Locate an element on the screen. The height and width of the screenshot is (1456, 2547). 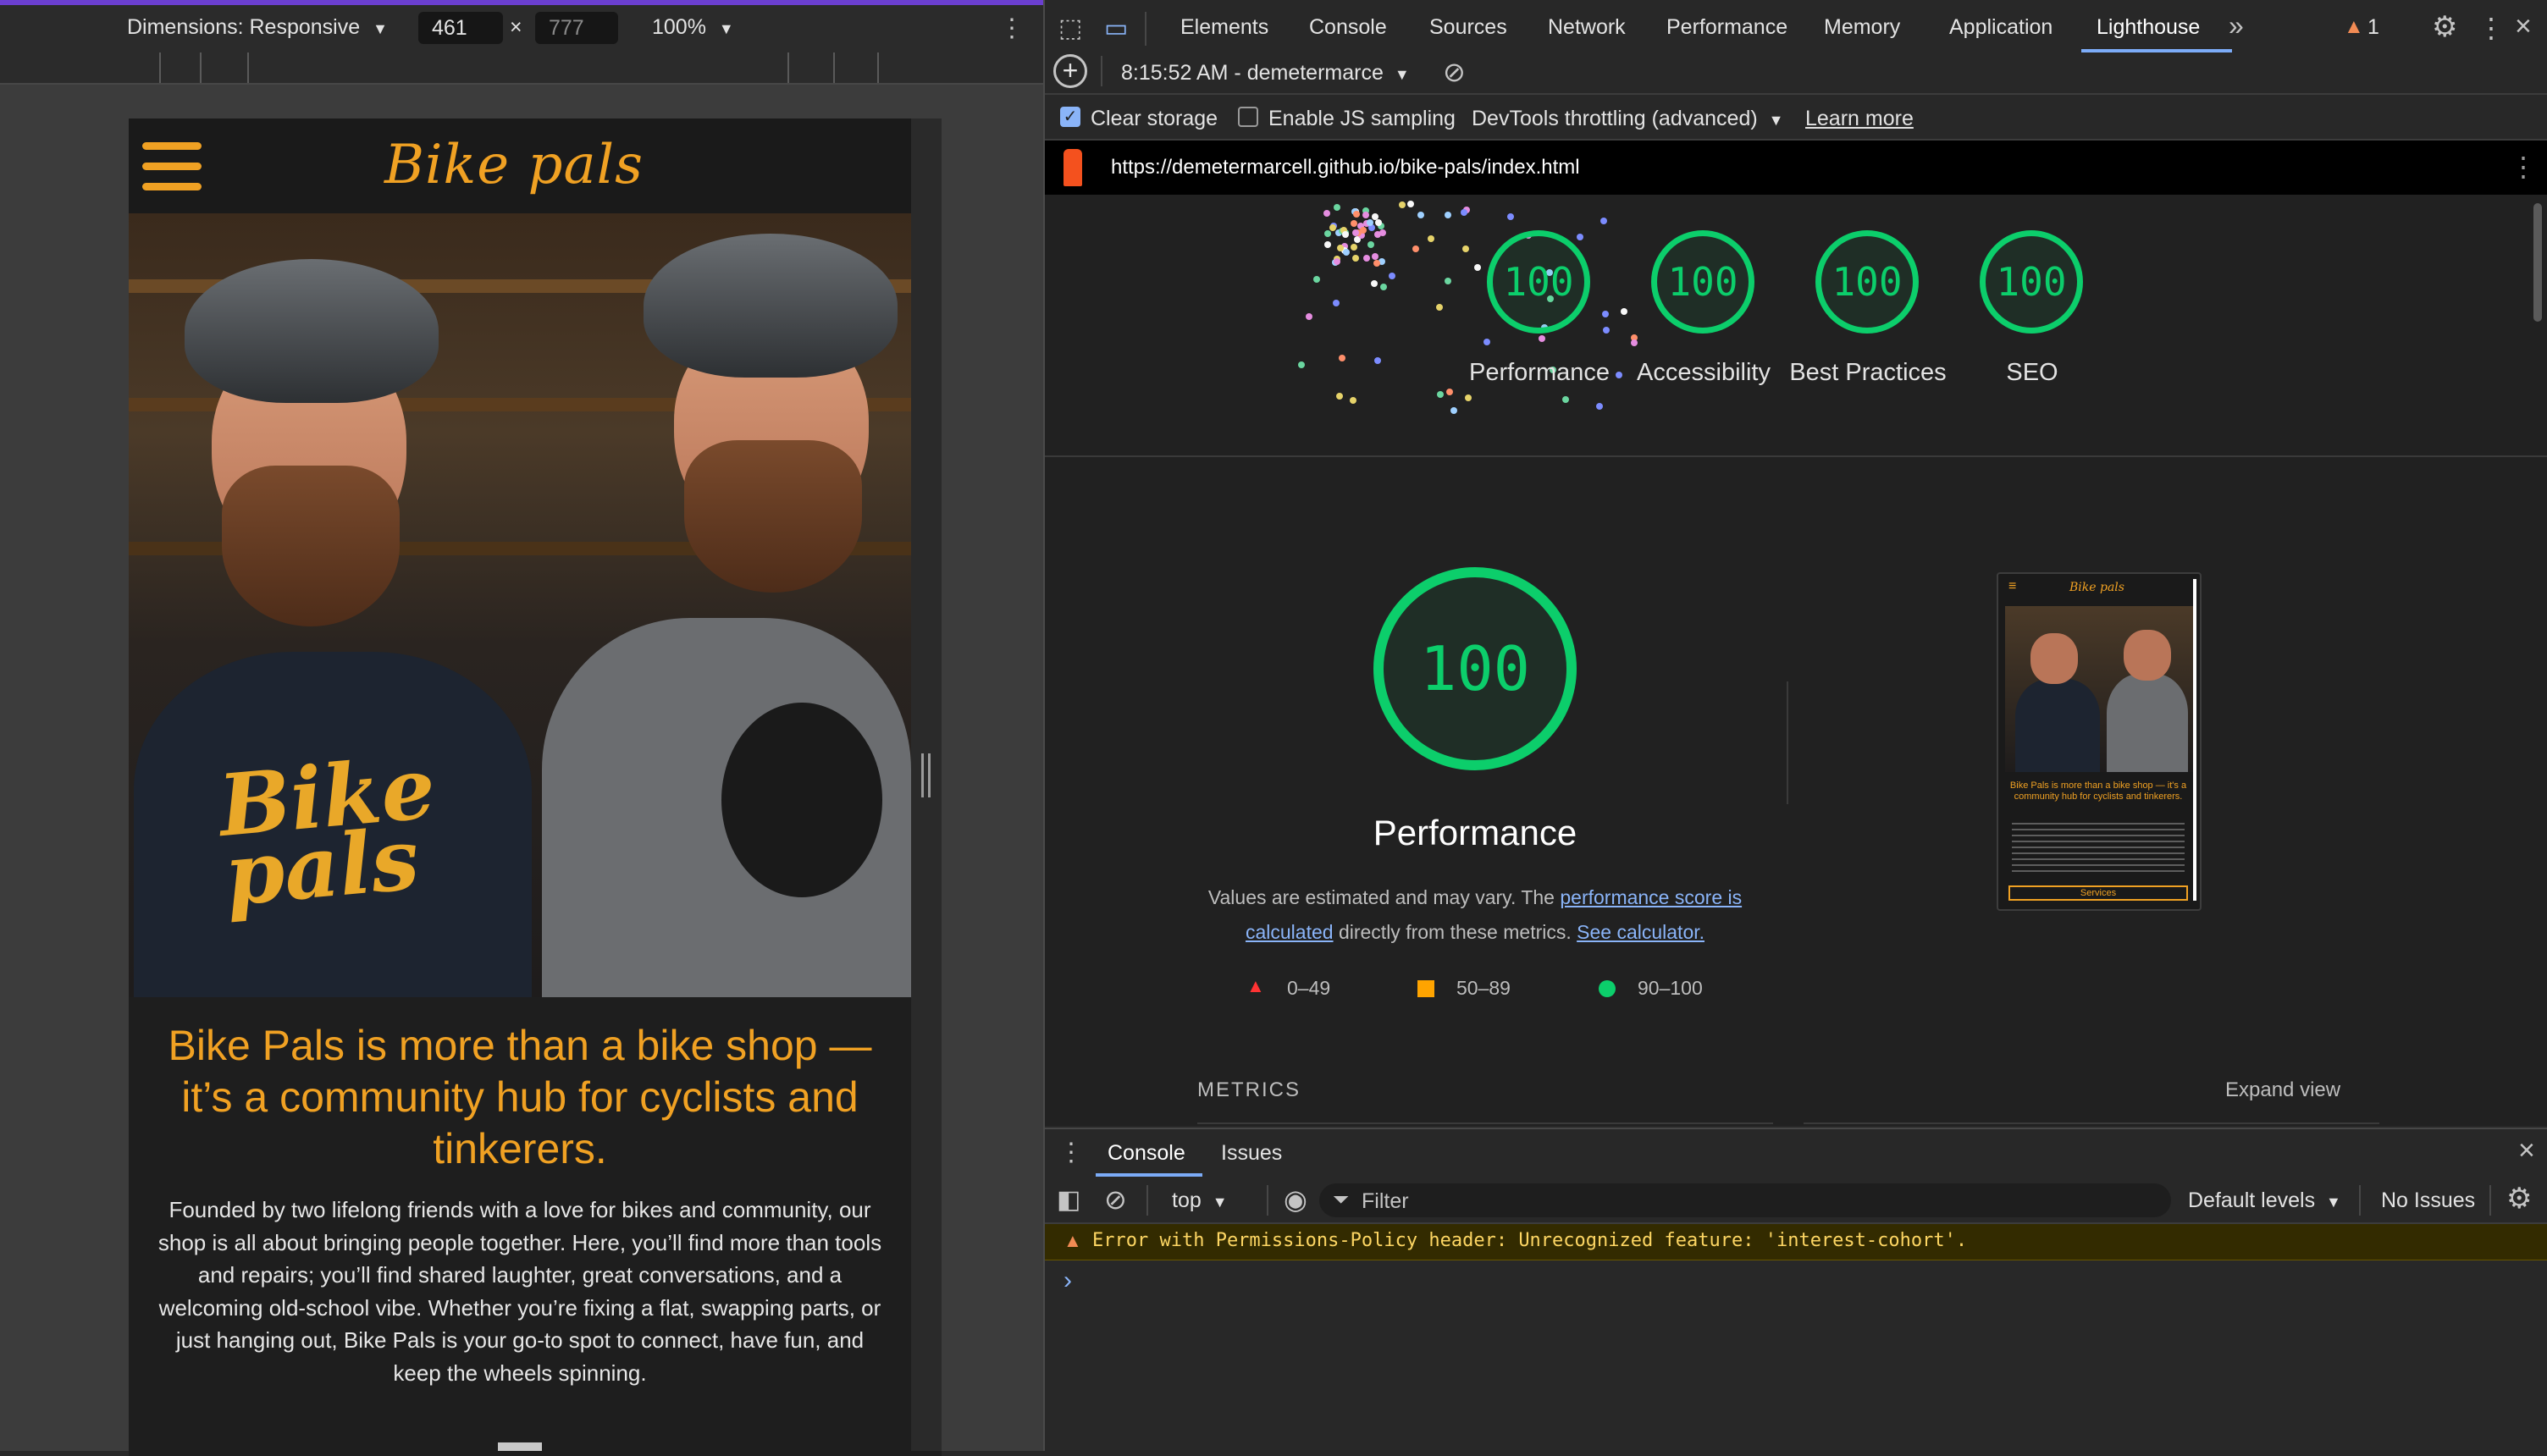
legend-range-fail: 0–49 is located at coordinates (1309, 988).